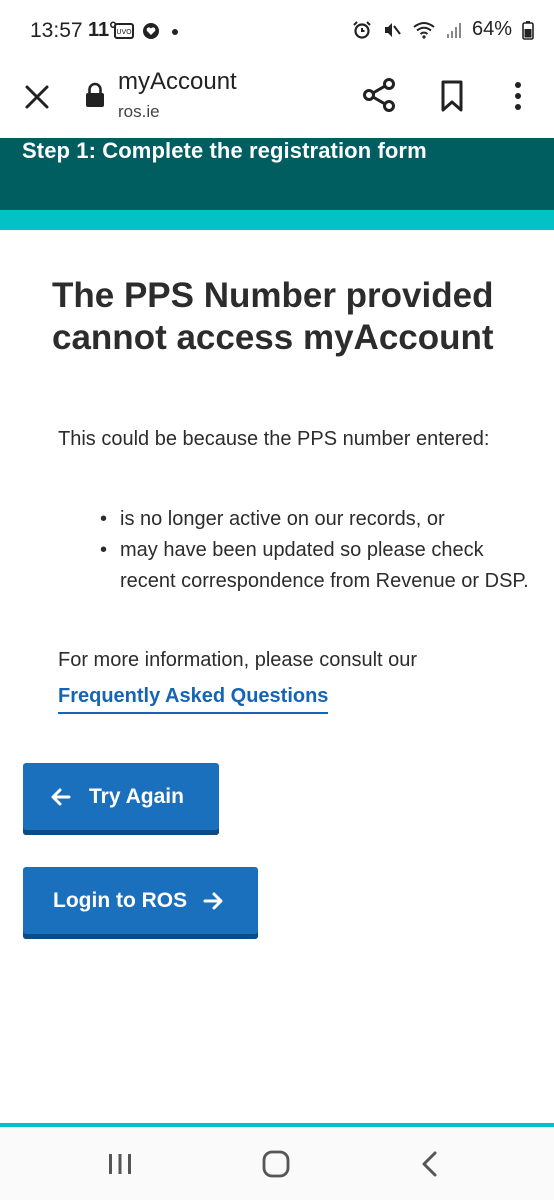 Image resolution: width=554 pixels, height=1200 pixels. Describe the element at coordinates (430, 1164) in the screenshot. I see `back-icon` at that location.